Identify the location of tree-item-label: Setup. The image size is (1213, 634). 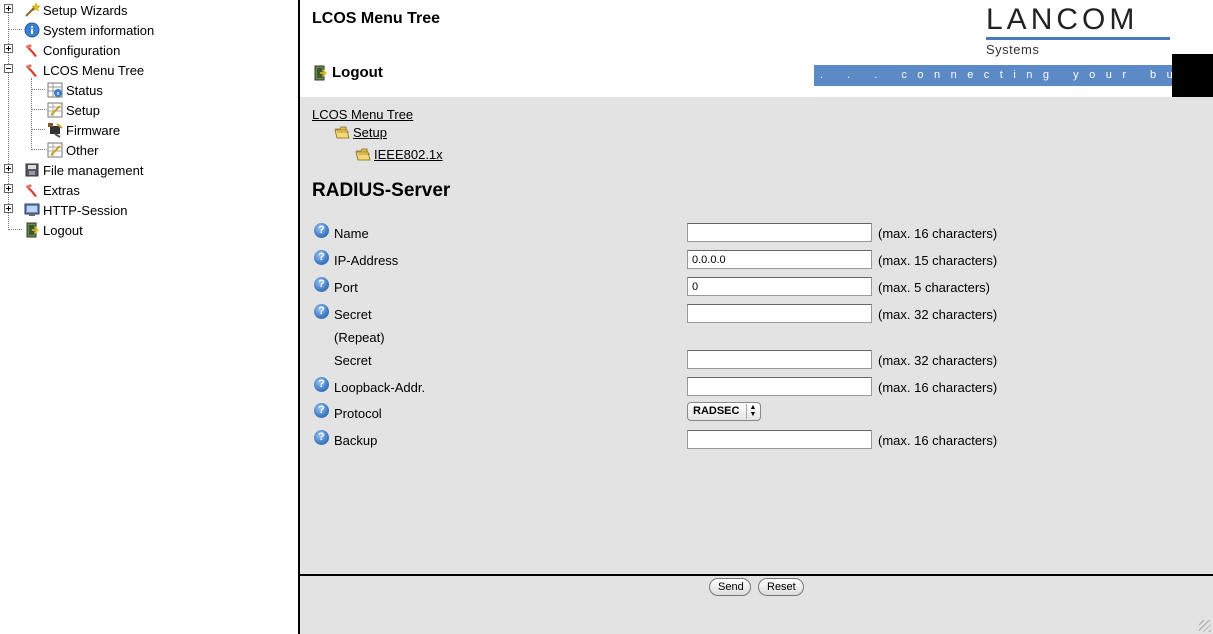
(83, 110).